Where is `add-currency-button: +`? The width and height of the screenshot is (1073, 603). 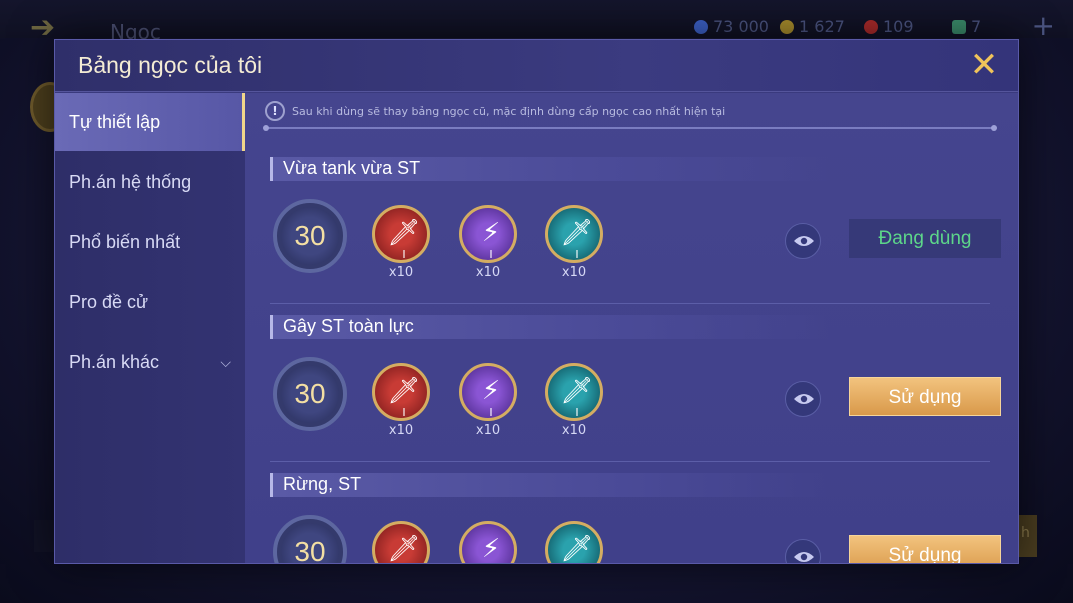
add-currency-button: + is located at coordinates (1043, 26).